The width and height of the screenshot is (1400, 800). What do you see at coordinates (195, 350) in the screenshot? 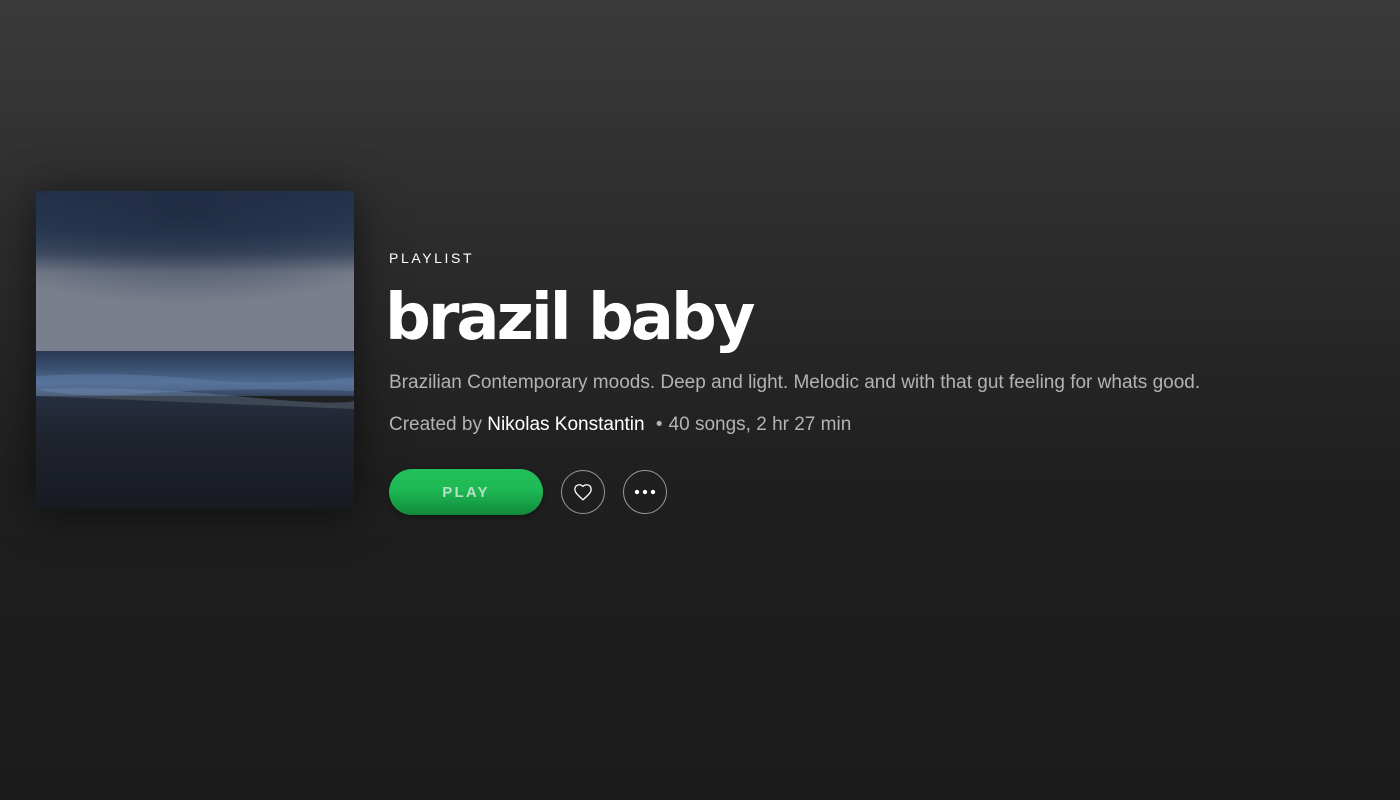
I see `playlist-cover-image` at bounding box center [195, 350].